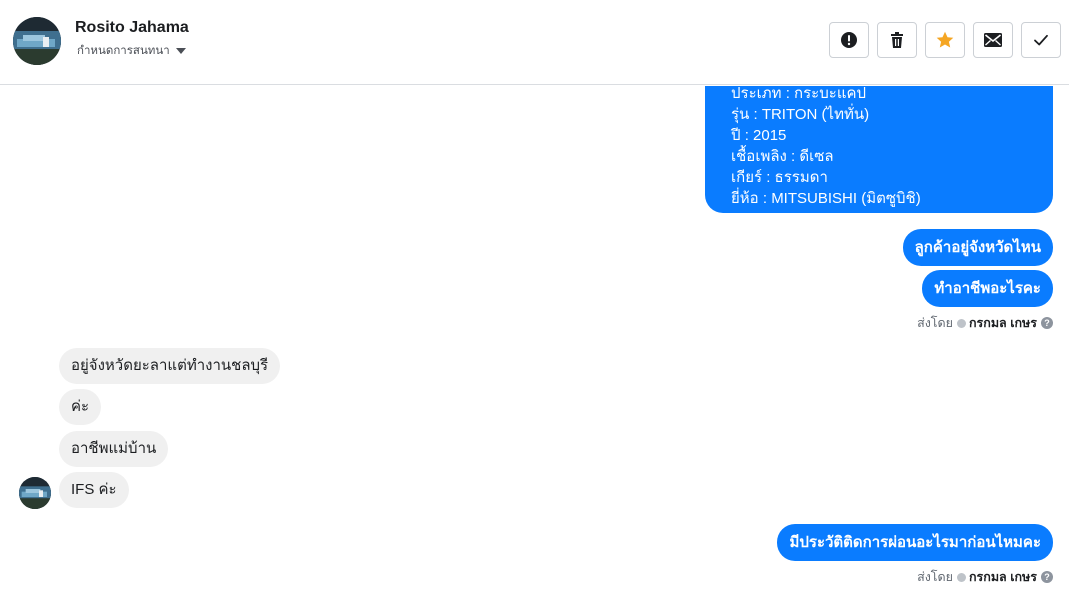 This screenshot has width=1069, height=598. I want to click on vehicle-info-line: เกียร์ : ธรรมดา, so click(779, 177).